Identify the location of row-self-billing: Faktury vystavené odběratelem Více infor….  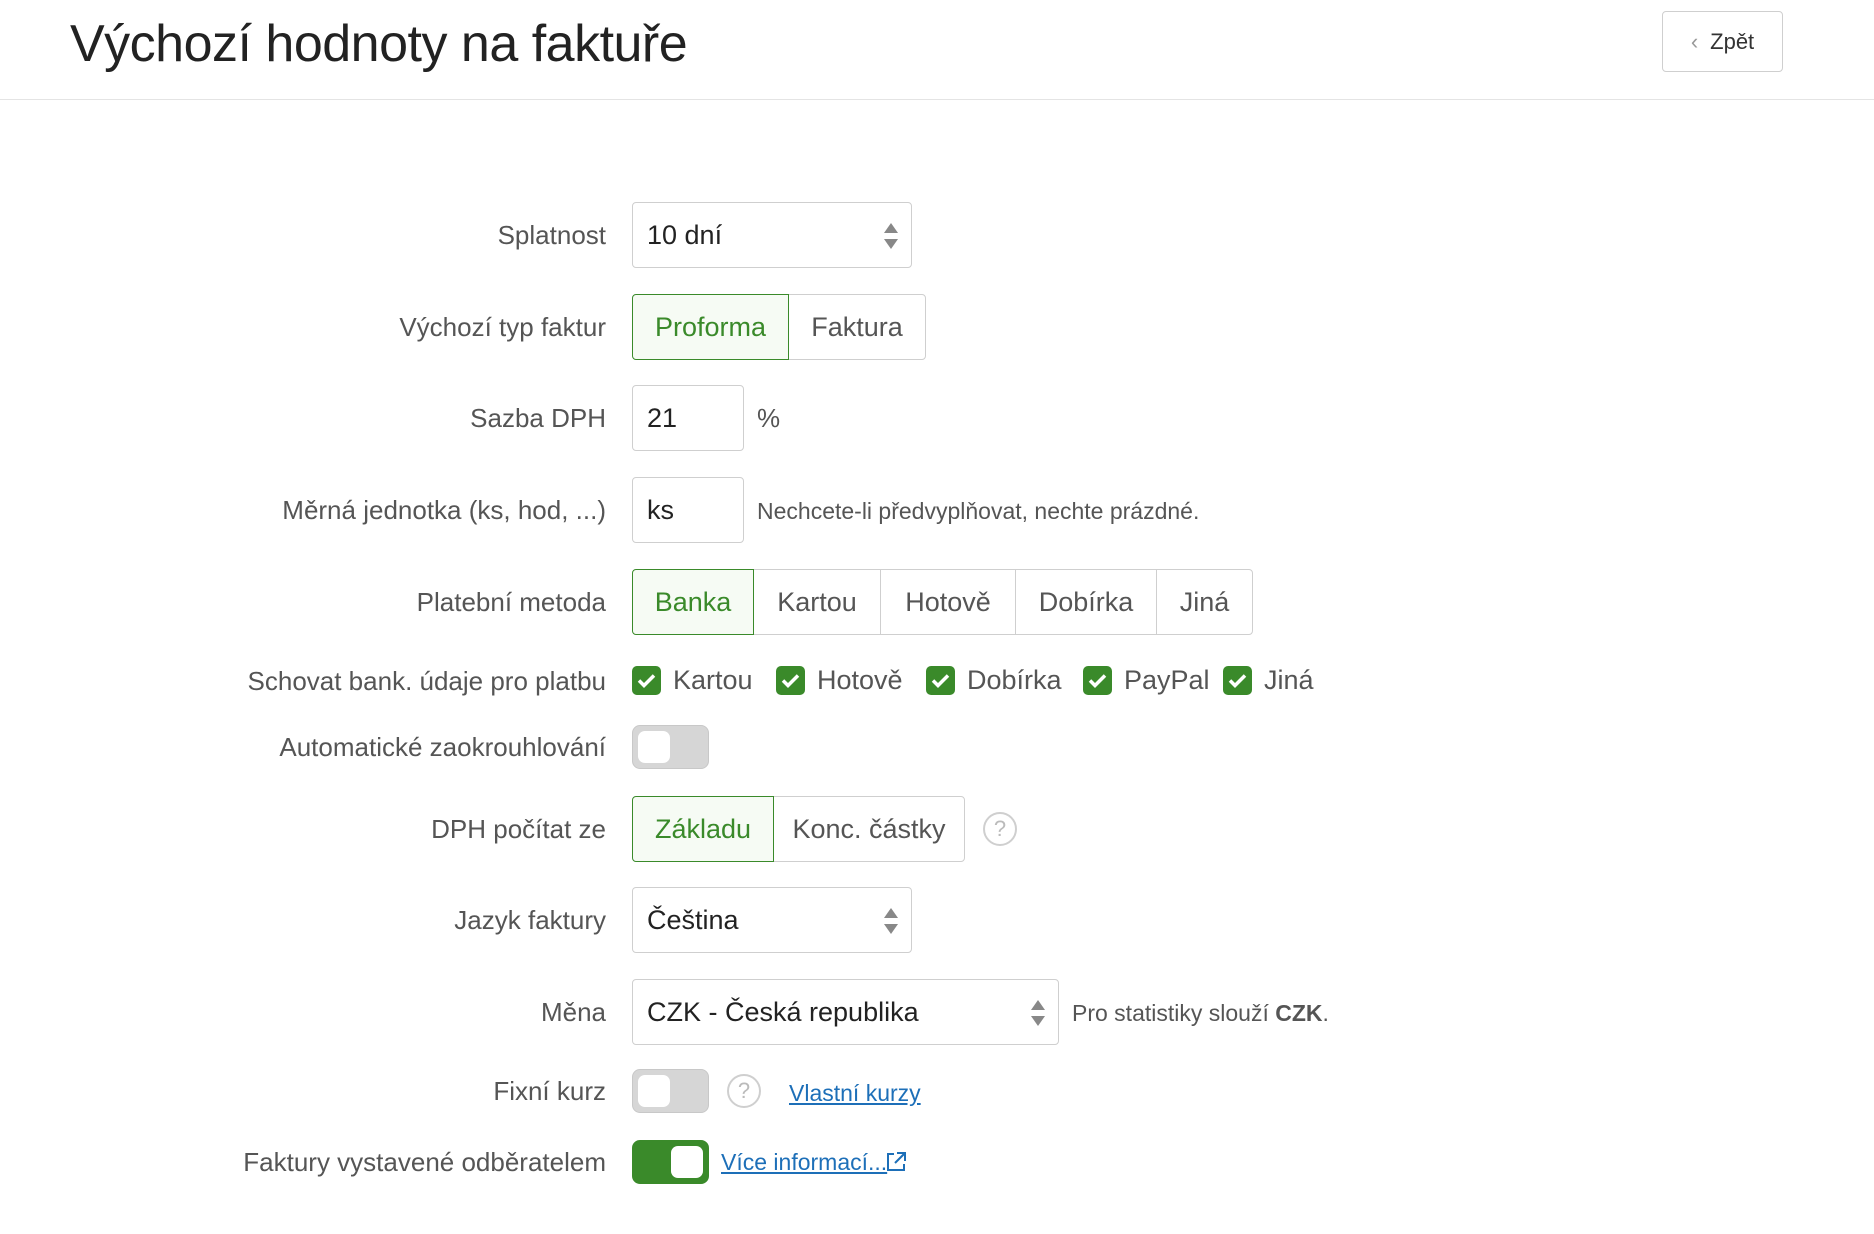
(937, 1162).